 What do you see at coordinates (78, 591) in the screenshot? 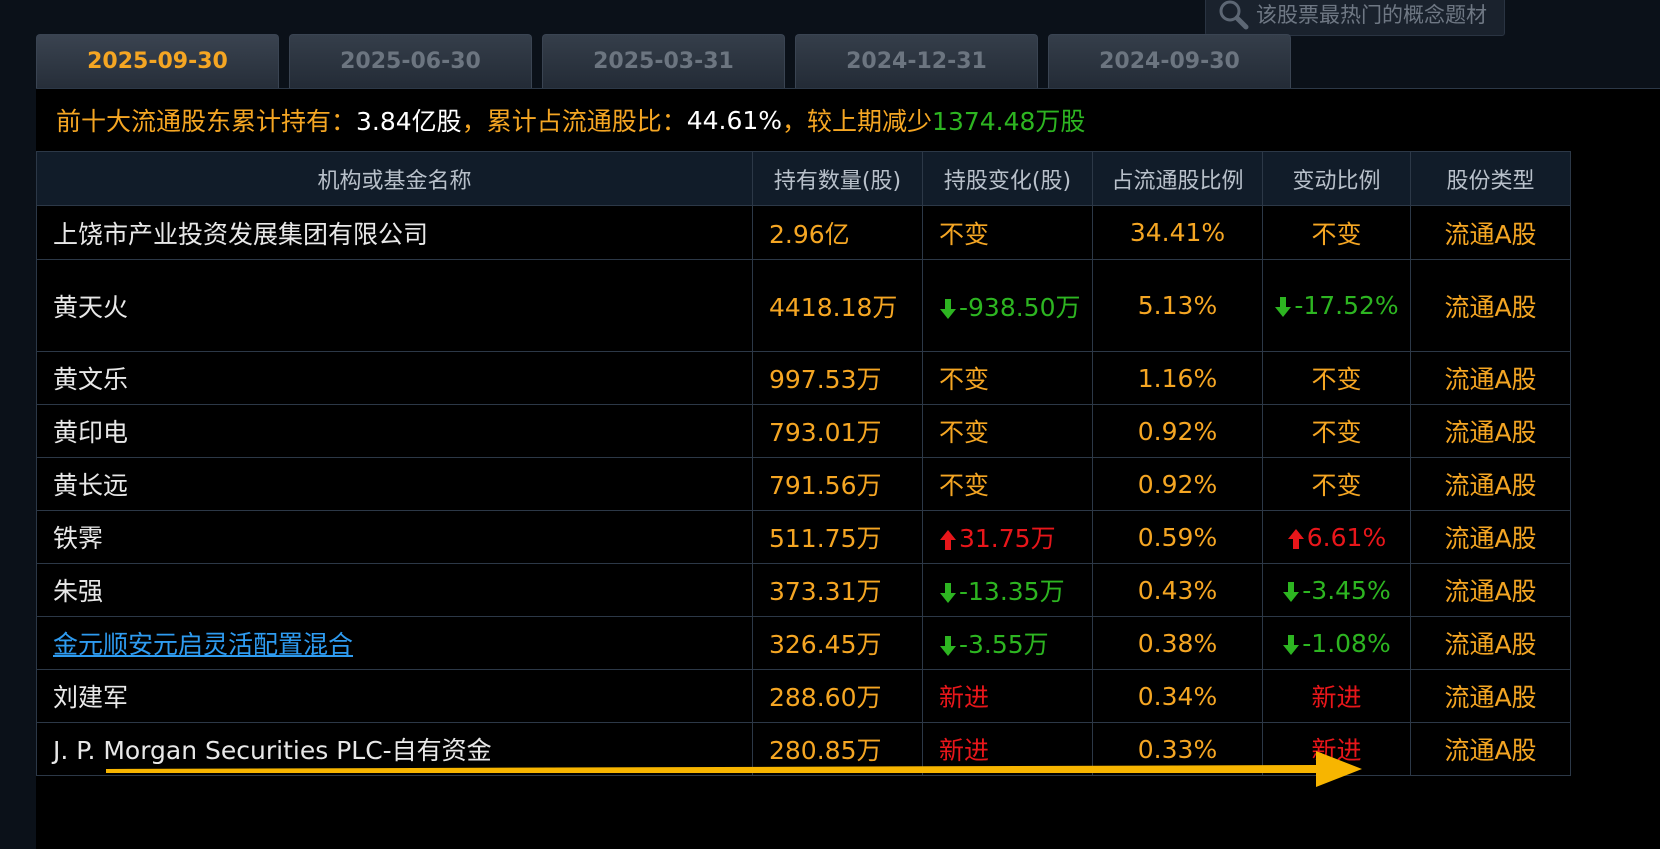
I see `holder-name: 朱强` at bounding box center [78, 591].